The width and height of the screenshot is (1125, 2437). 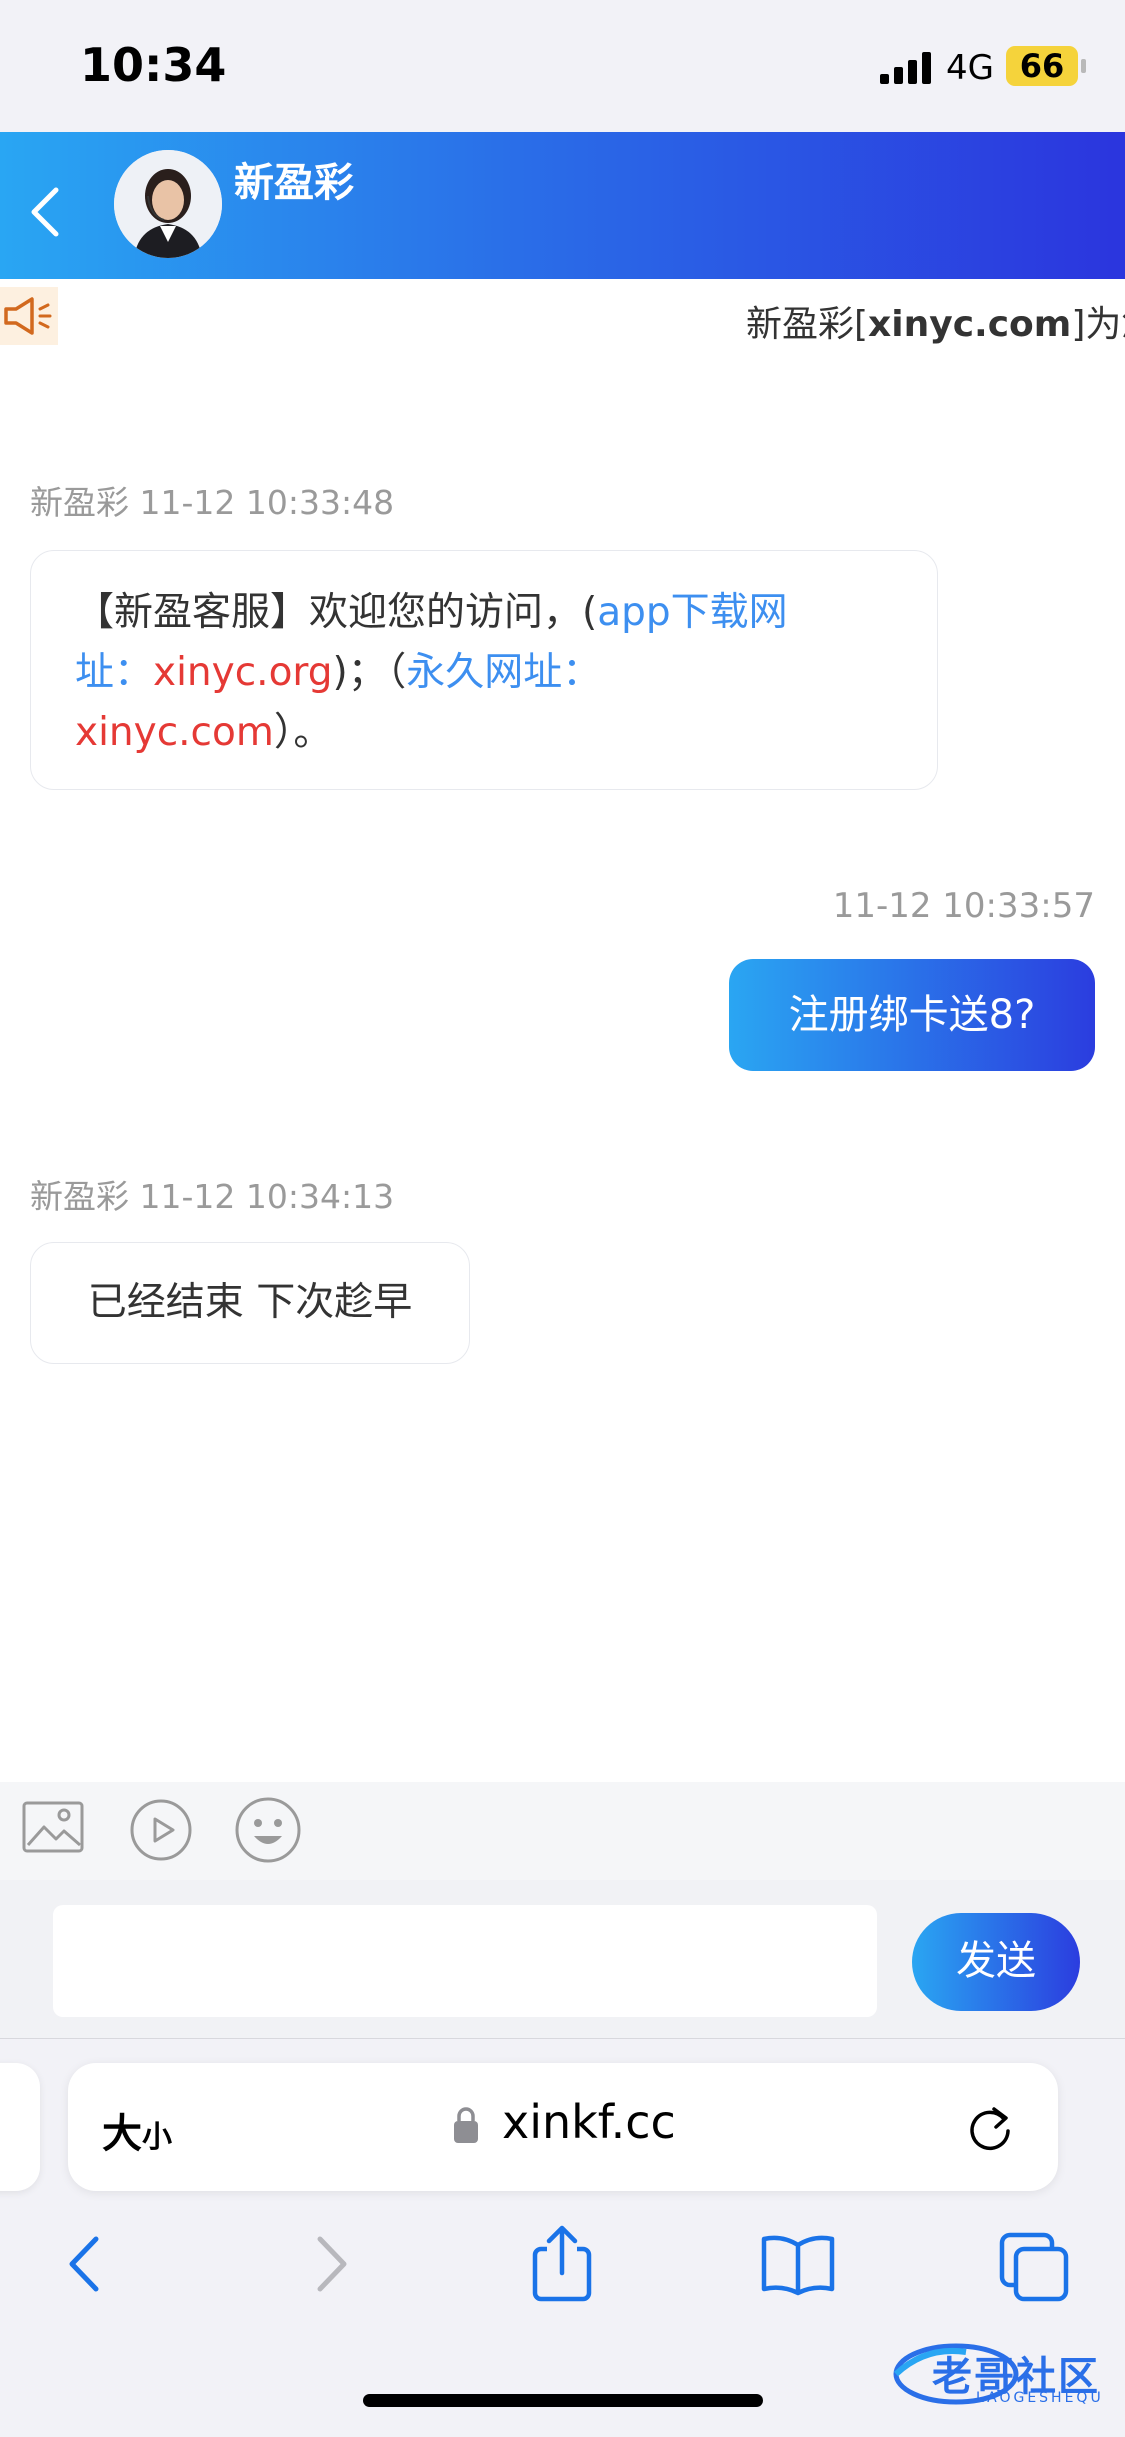 I want to click on message-text-part: ）。, so click(x=303, y=732).